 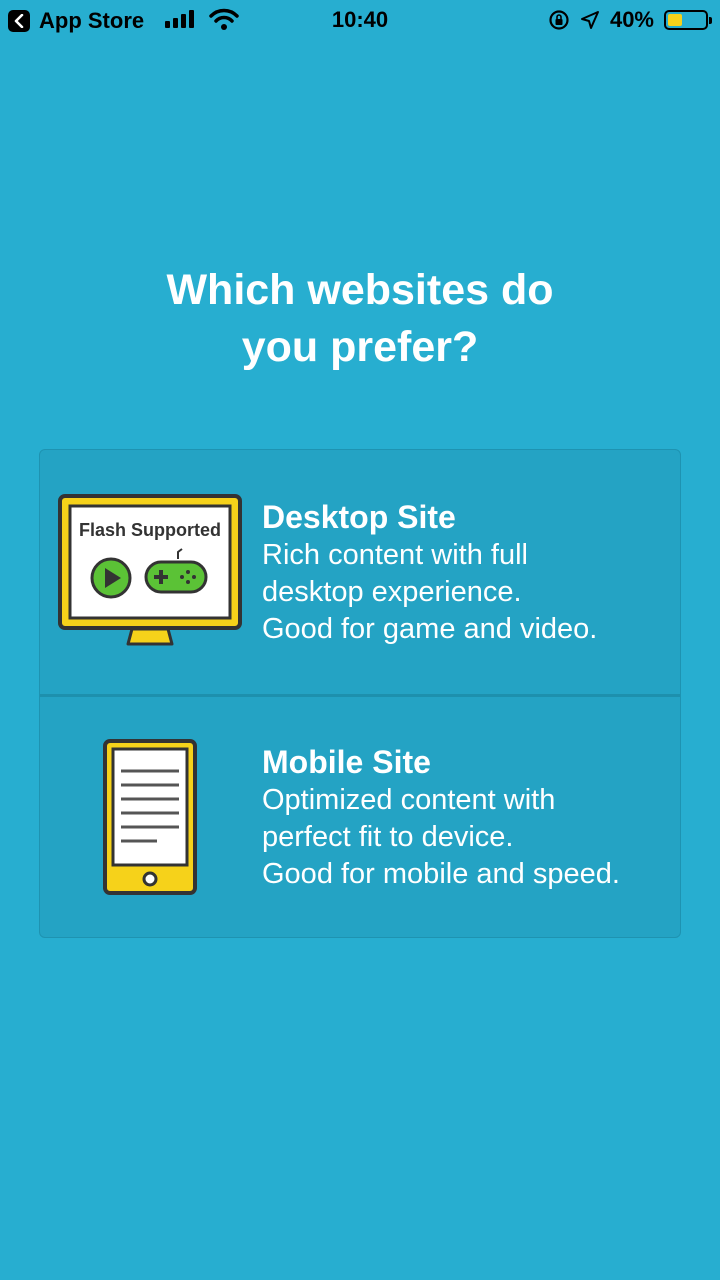 I want to click on battery-fill, so click(x=675, y=20).